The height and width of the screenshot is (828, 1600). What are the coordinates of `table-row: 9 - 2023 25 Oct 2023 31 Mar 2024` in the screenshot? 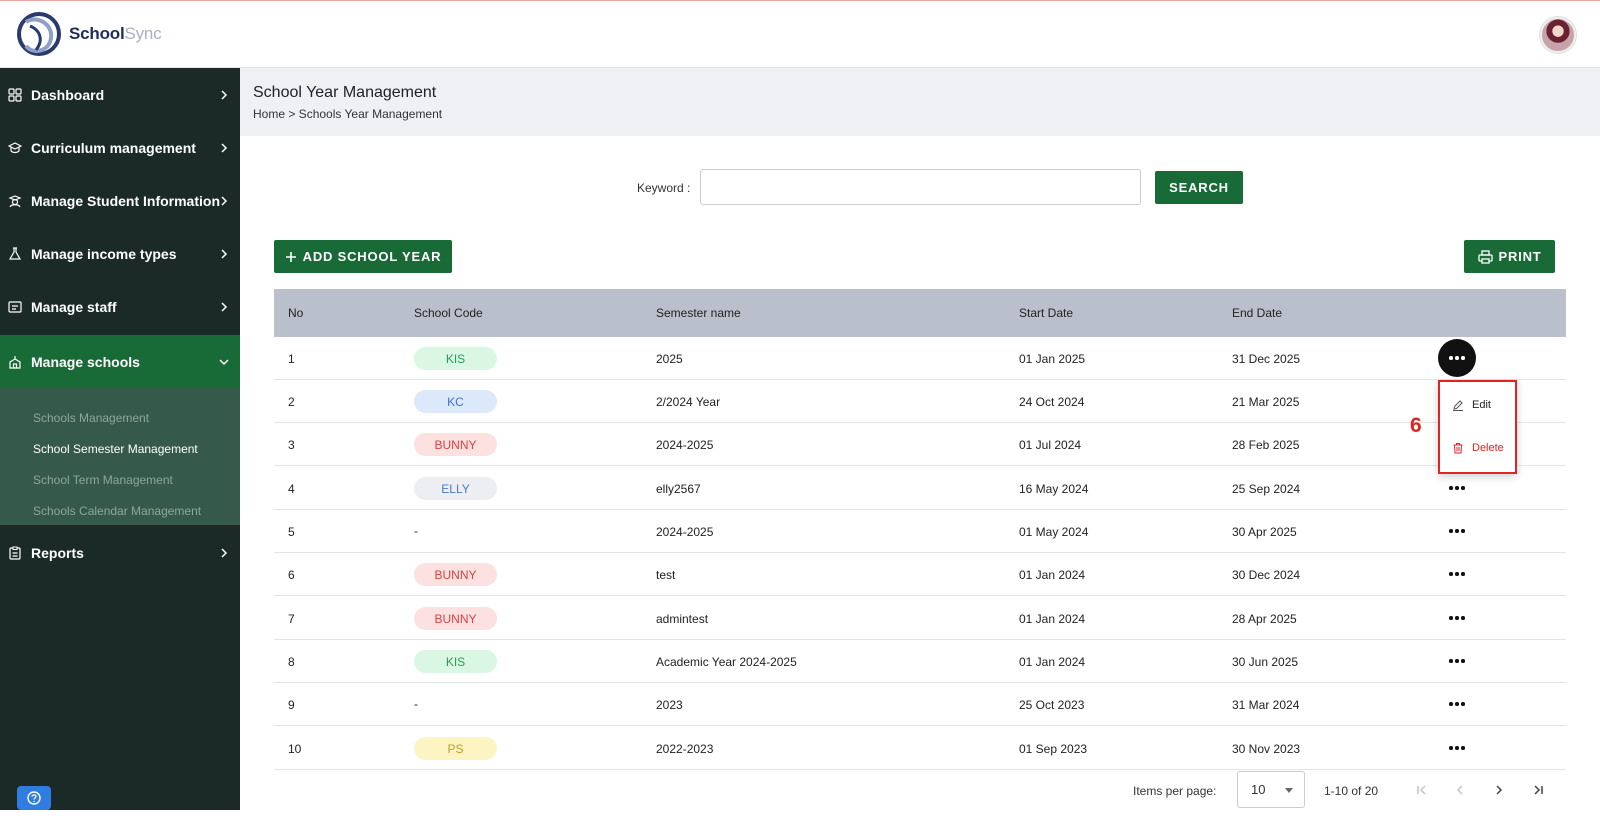 It's located at (920, 704).